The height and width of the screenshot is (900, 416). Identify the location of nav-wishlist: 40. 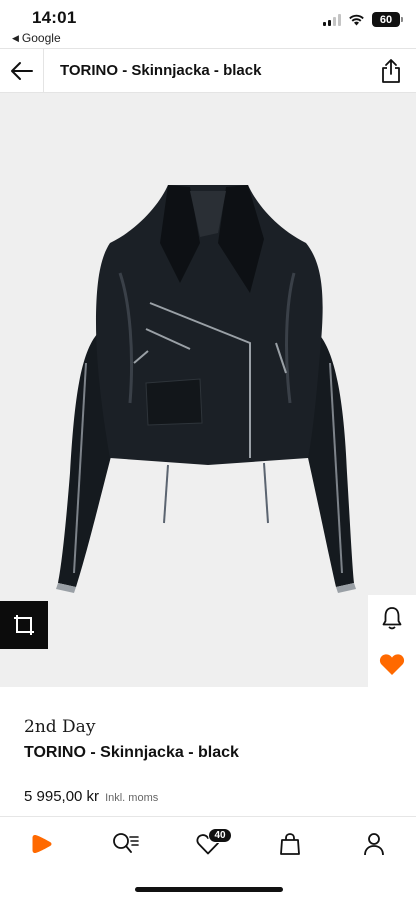
(210, 844).